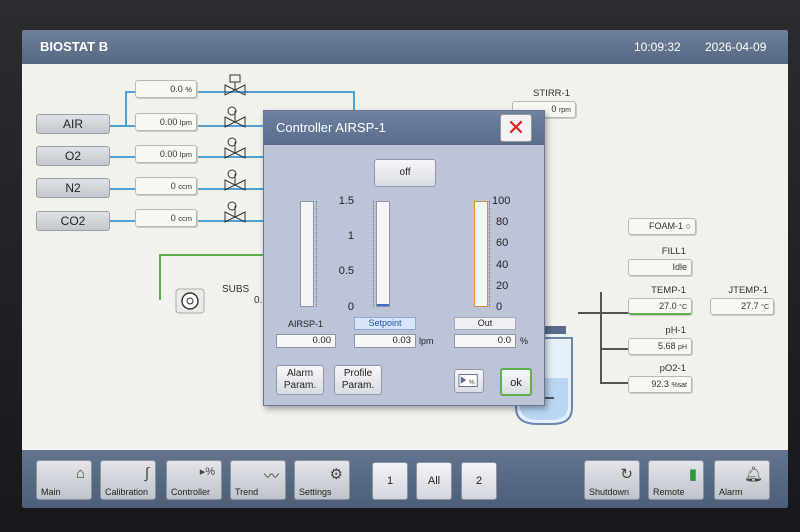  What do you see at coordinates (524, 341) in the screenshot?
I see `out-unit: %` at bounding box center [524, 341].